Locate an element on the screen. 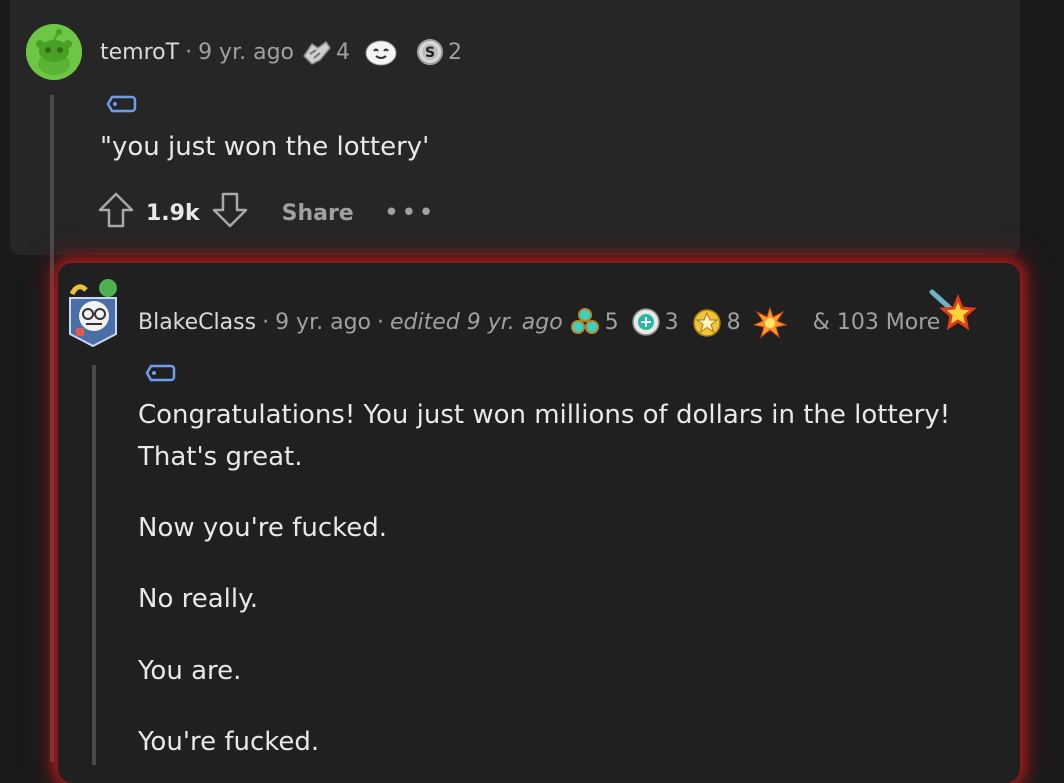 The image size is (1064, 783). shooting-star-award-icon is located at coordinates (953, 313).